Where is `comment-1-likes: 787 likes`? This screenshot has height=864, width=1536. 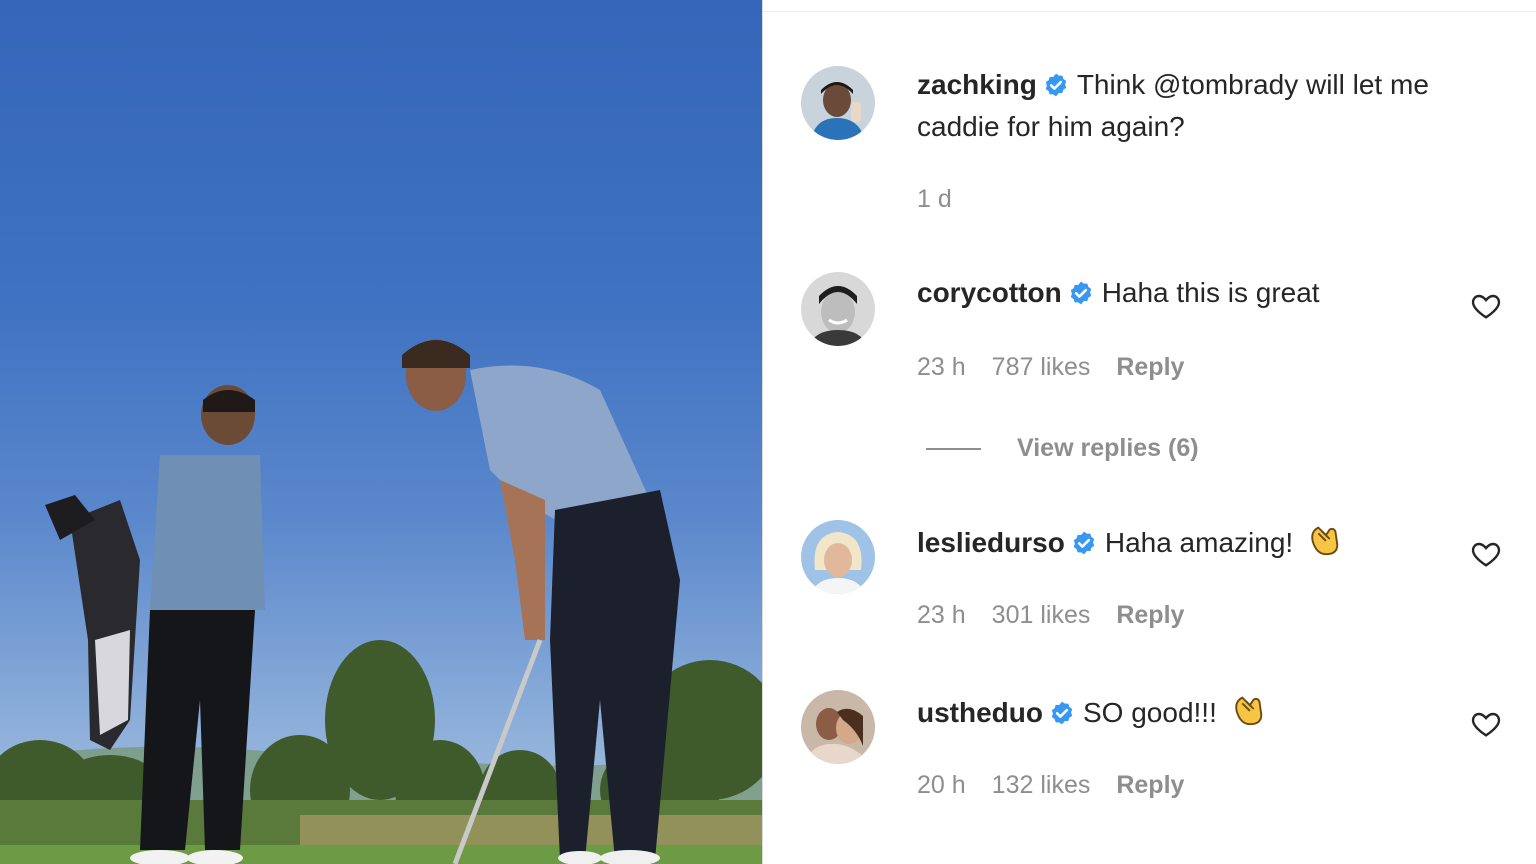 comment-1-likes: 787 likes is located at coordinates (1041, 367).